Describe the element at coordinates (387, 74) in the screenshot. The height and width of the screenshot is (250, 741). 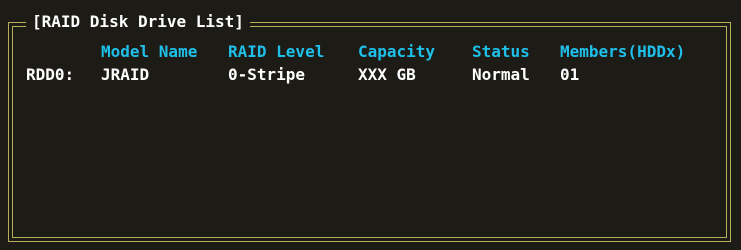
I see `drive-capacity: XXX GB` at that location.